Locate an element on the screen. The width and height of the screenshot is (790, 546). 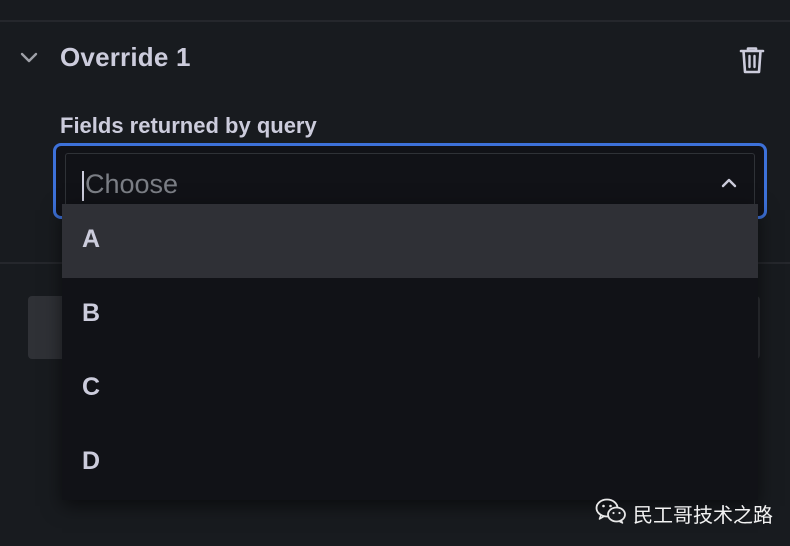
dropdown-toggle is located at coordinates (729, 183).